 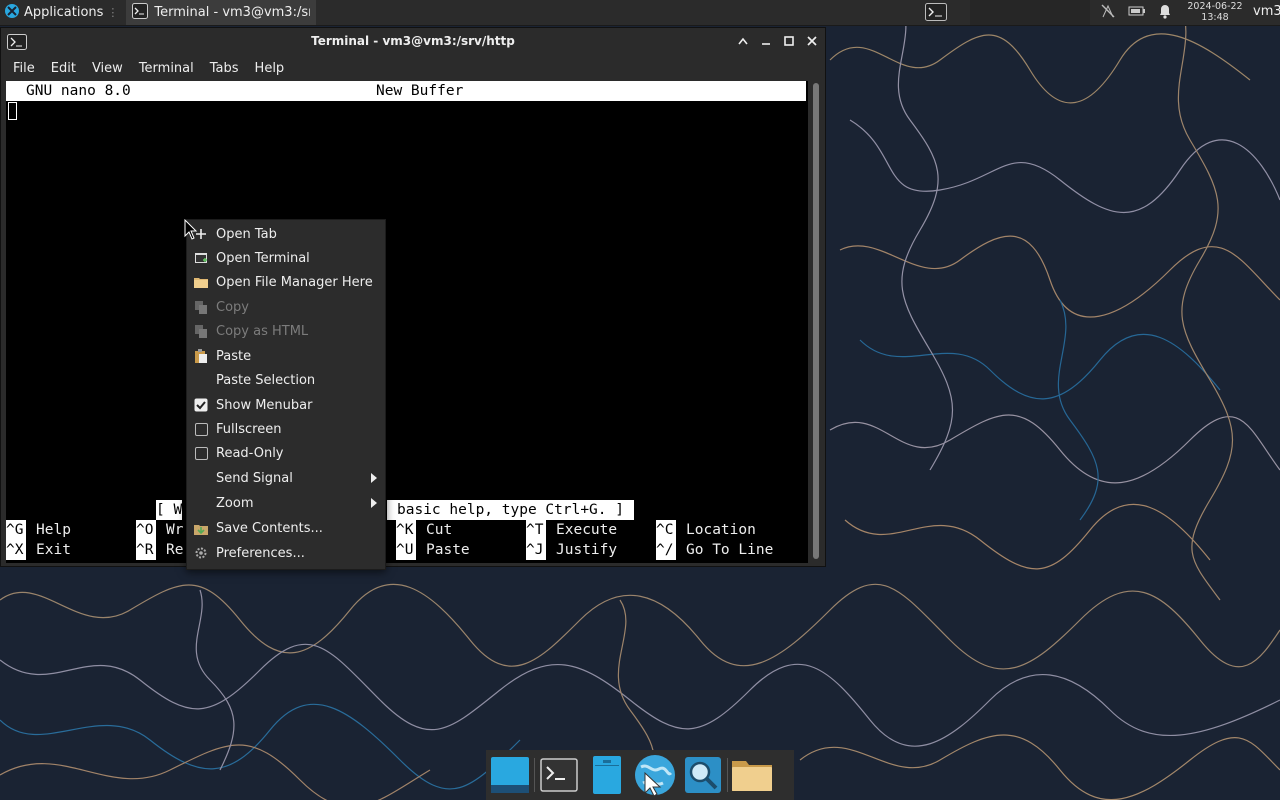 What do you see at coordinates (166, 68) in the screenshot?
I see `menu-terminal: Terminal` at bounding box center [166, 68].